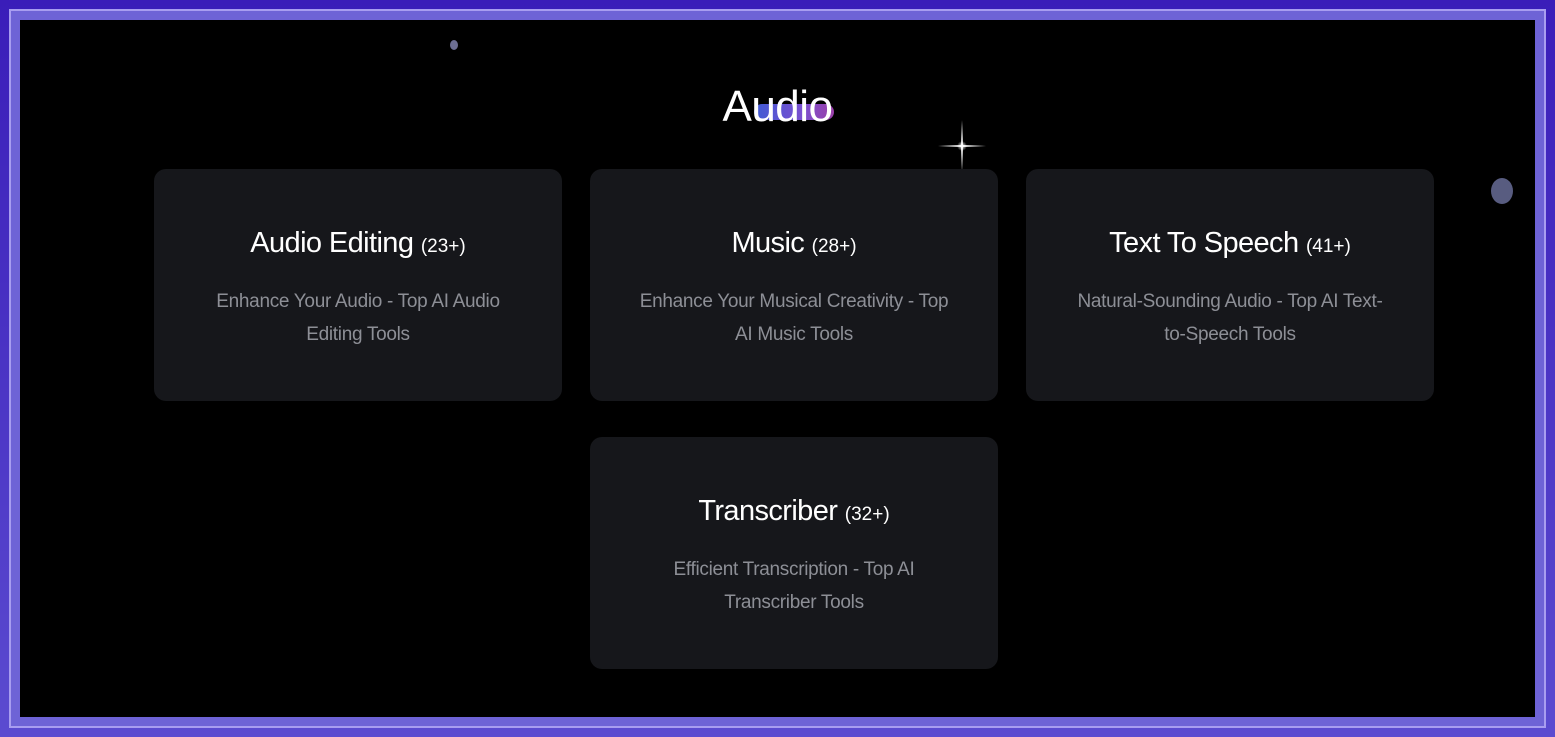 This screenshot has width=1555, height=737. What do you see at coordinates (867, 514) in the screenshot?
I see `card-count: (32+)` at bounding box center [867, 514].